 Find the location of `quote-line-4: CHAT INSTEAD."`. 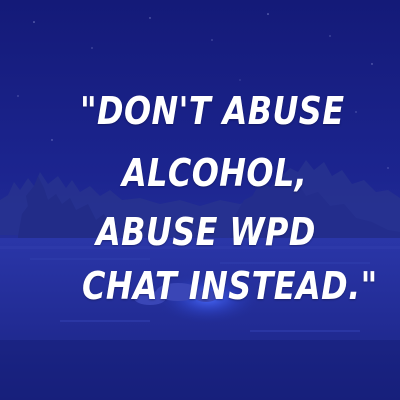

quote-line-4: CHAT INSTEAD." is located at coordinates (230, 286).